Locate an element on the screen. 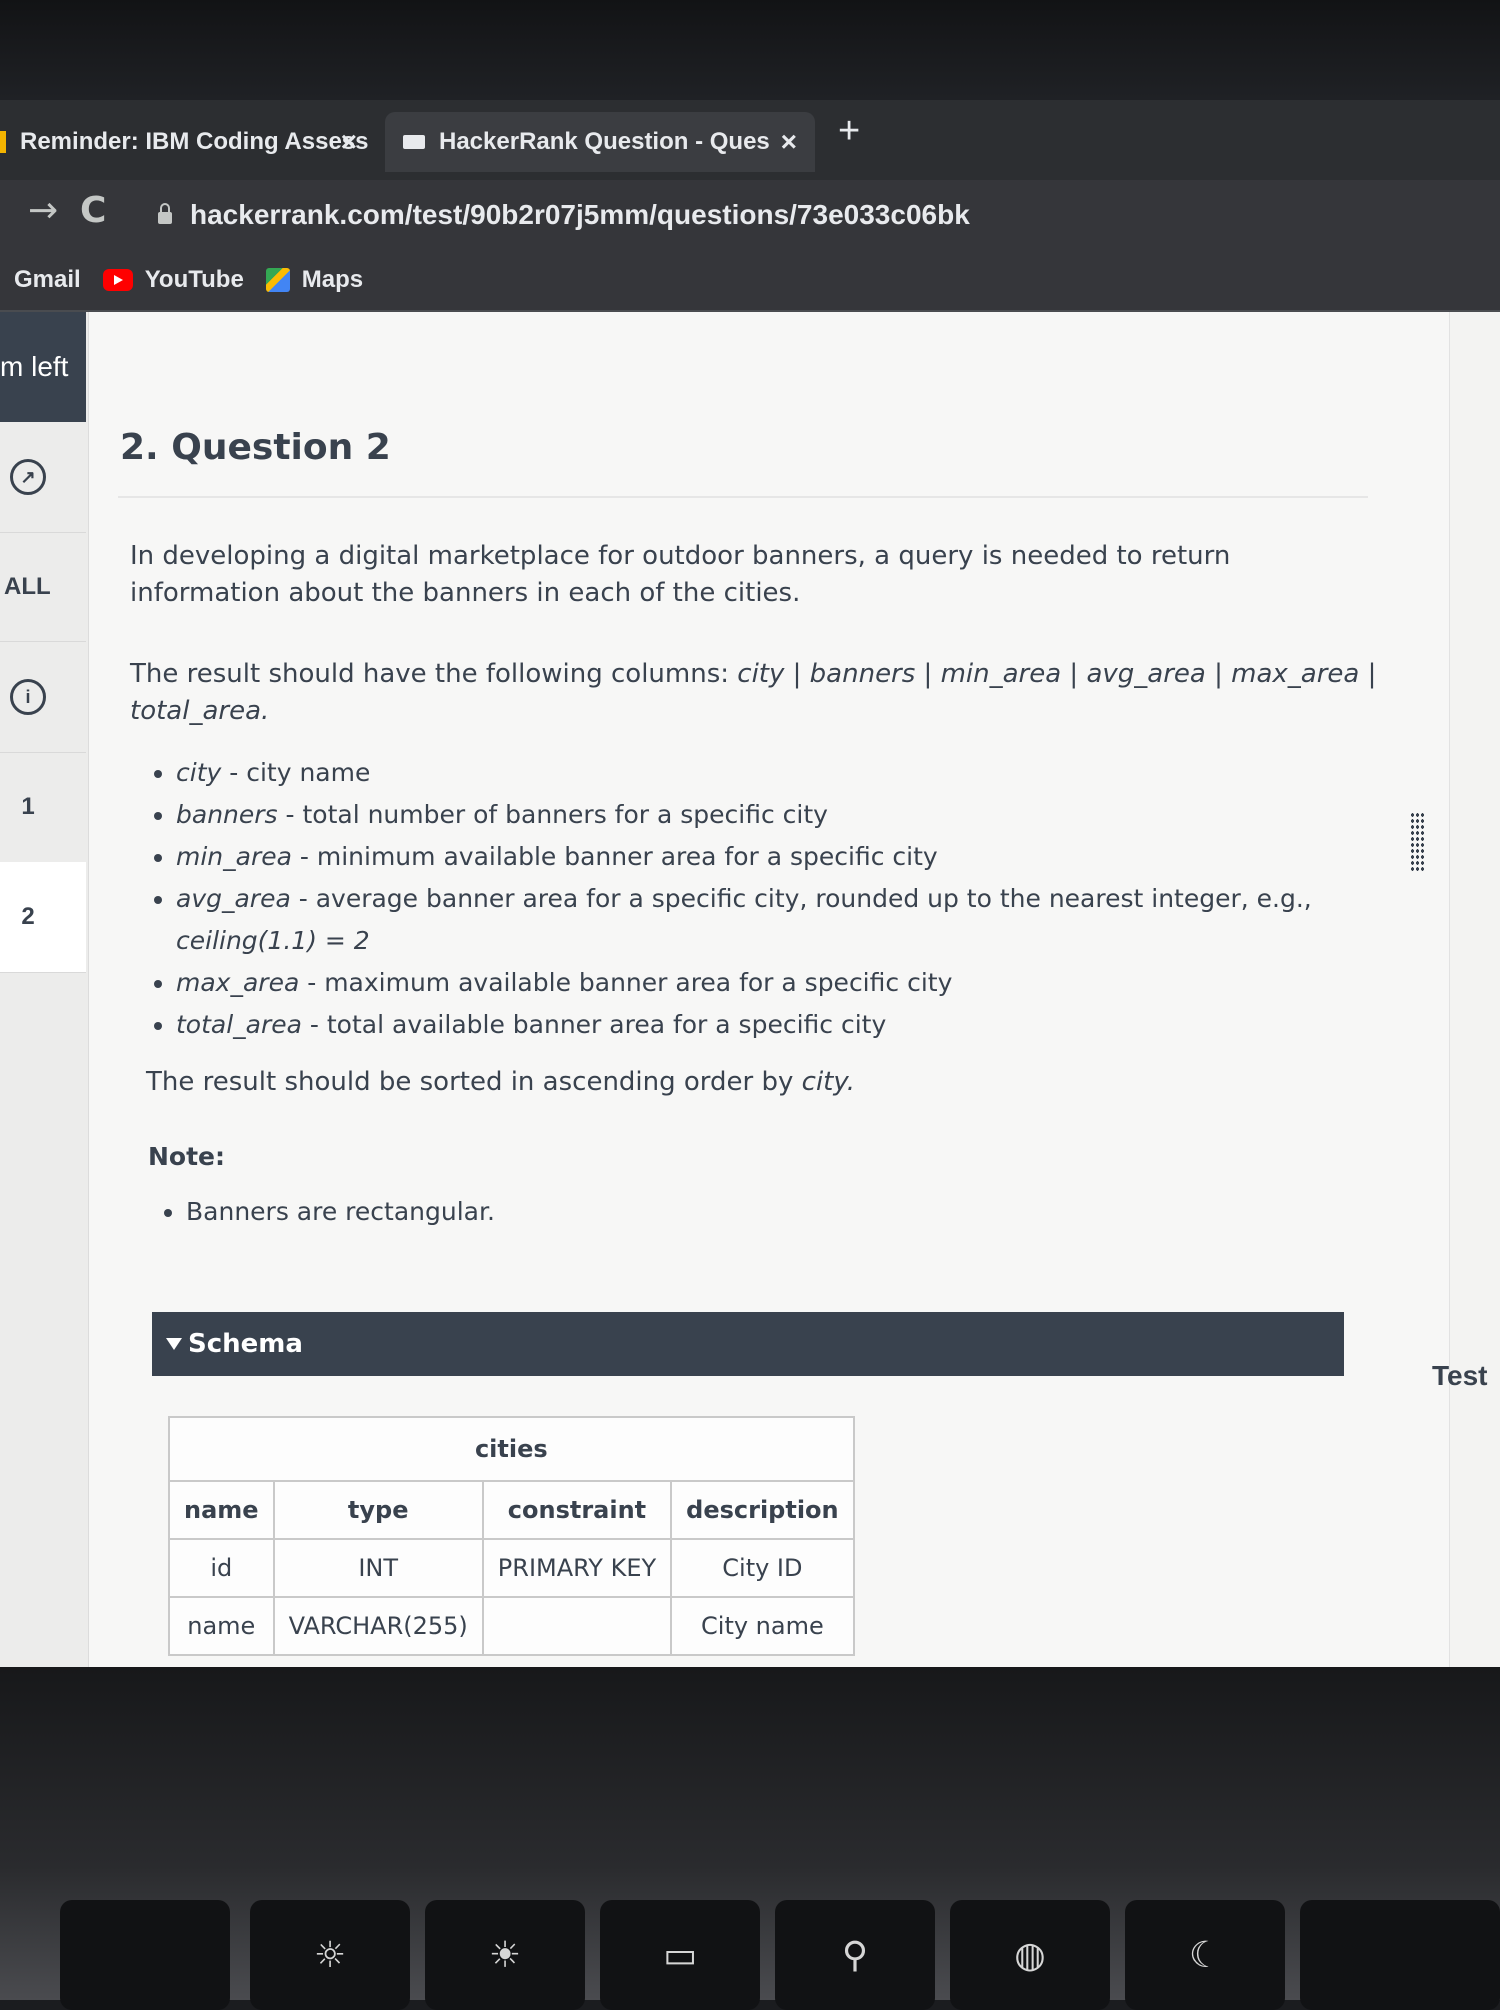  rail-all-questions: ALL is located at coordinates (43, 587).